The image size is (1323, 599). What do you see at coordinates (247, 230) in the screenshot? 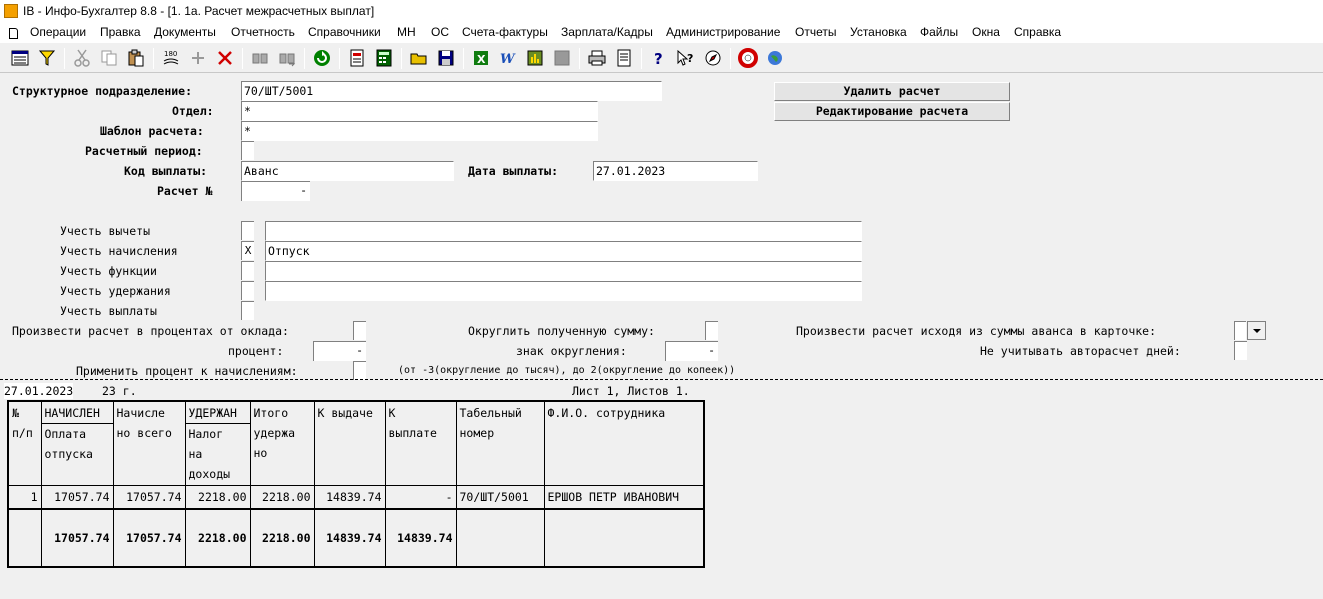
I see `include-deductions-checkbox` at bounding box center [247, 230].